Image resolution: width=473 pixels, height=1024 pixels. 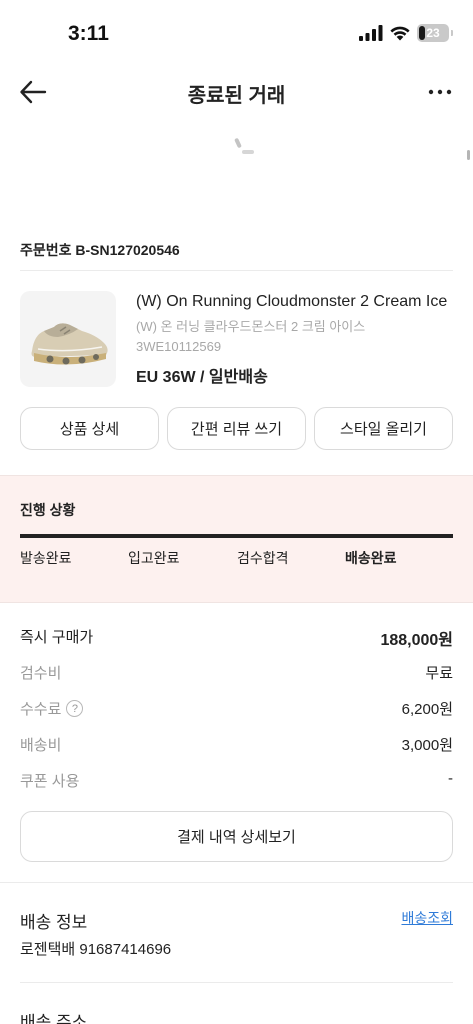 What do you see at coordinates (54, 1018) in the screenshot?
I see `address-title: 배송 주소` at bounding box center [54, 1018].